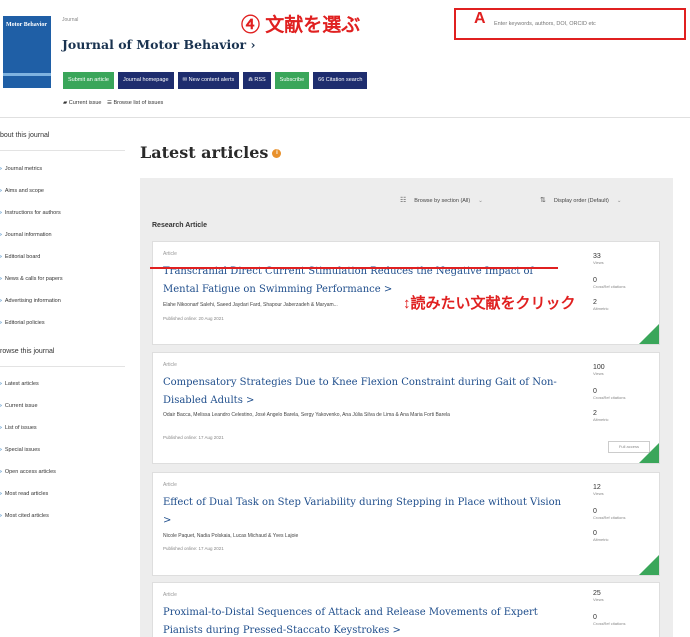 Image resolution: width=690 pixels, height=637 pixels. Describe the element at coordinates (595, 302) in the screenshot. I see `altmetric-count: 2` at that location.